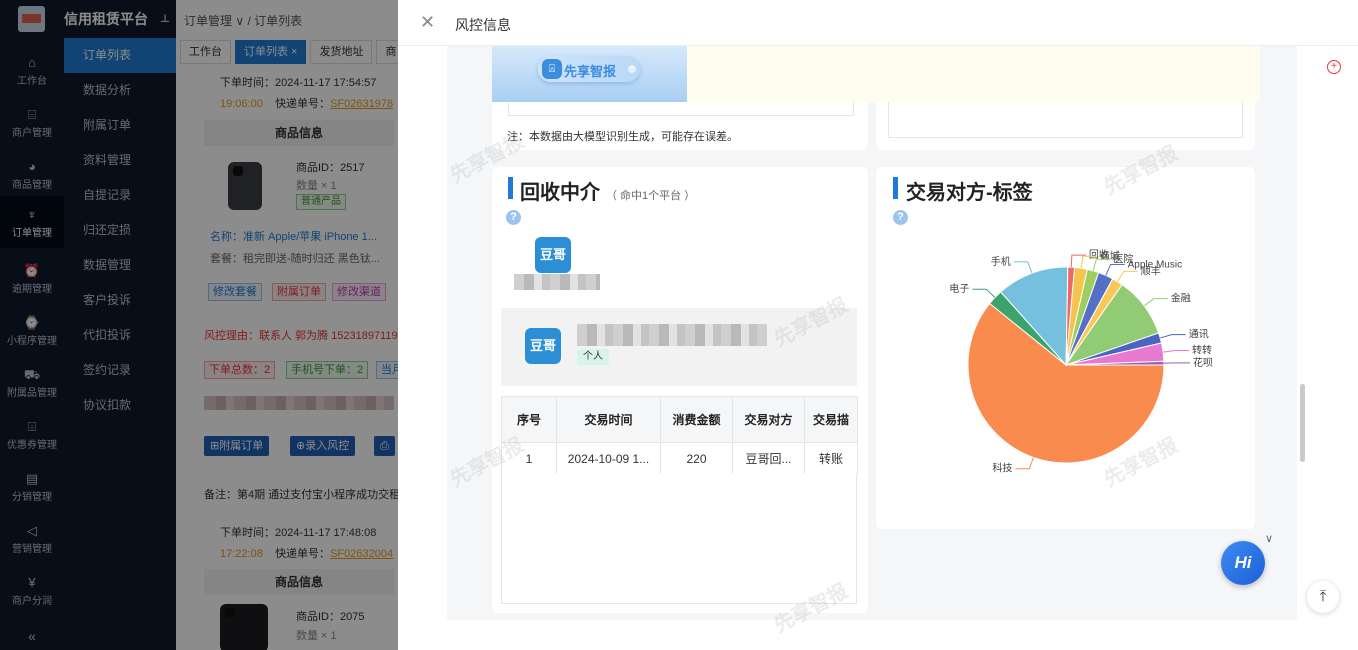  I want to click on close-icon: ✕, so click(427, 22).